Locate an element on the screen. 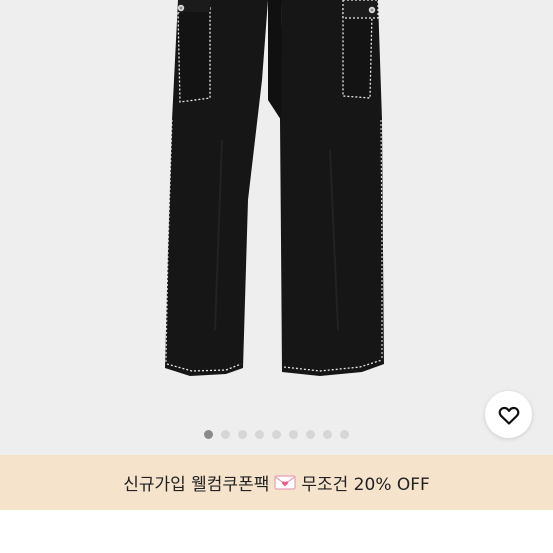 Image resolution: width=553 pixels, height=553 pixels. promo-text-before: 신규가입 웰컴쿠폰팩 is located at coordinates (196, 485).